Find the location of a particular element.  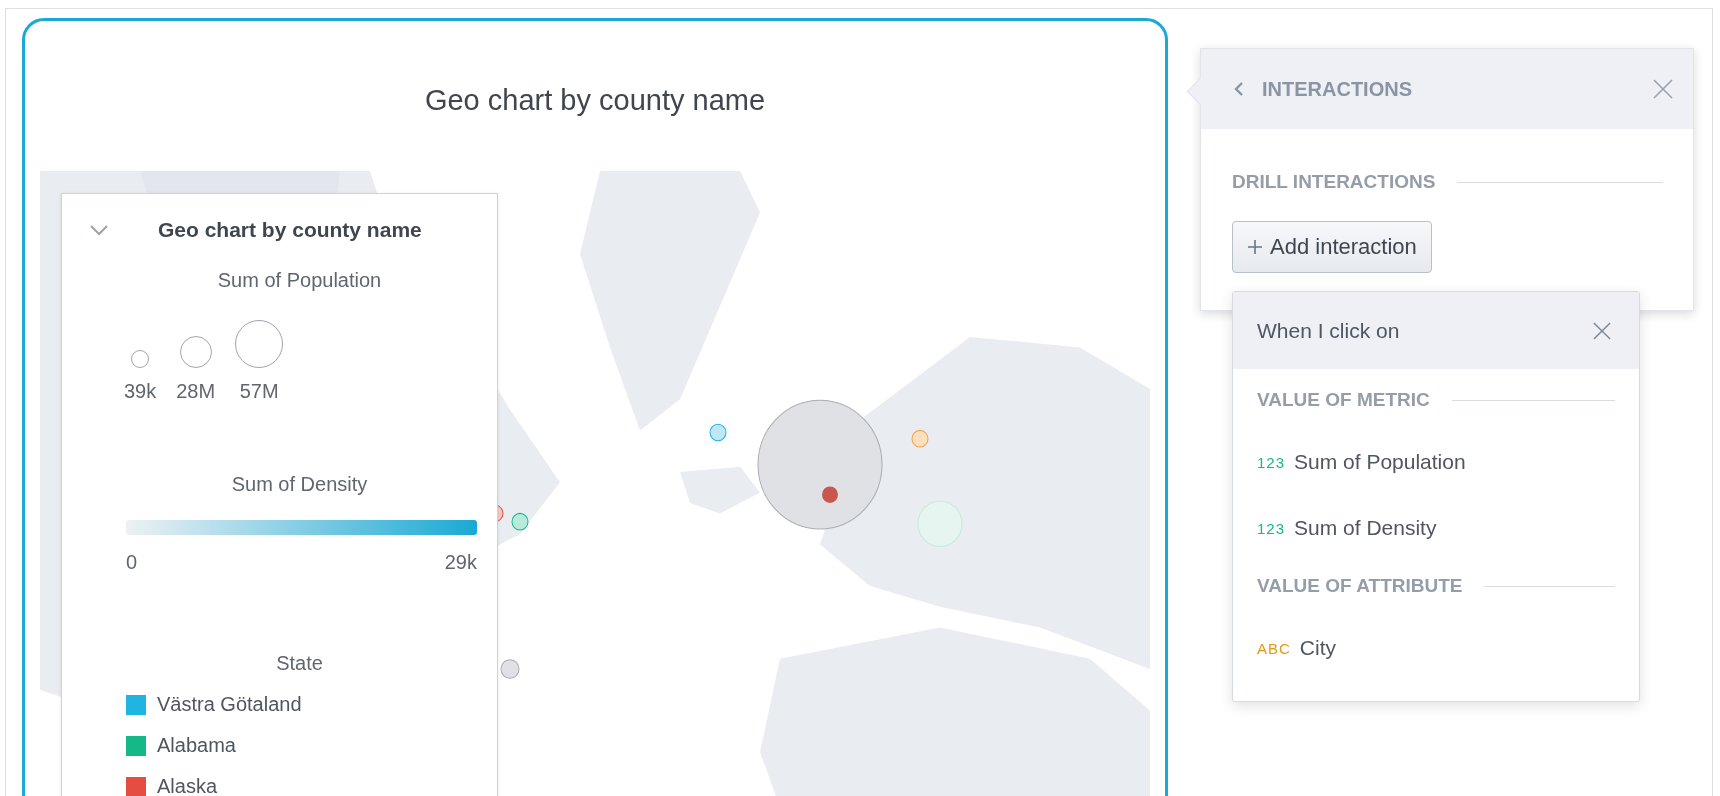

legend-item-label: Alaska is located at coordinates (187, 785).